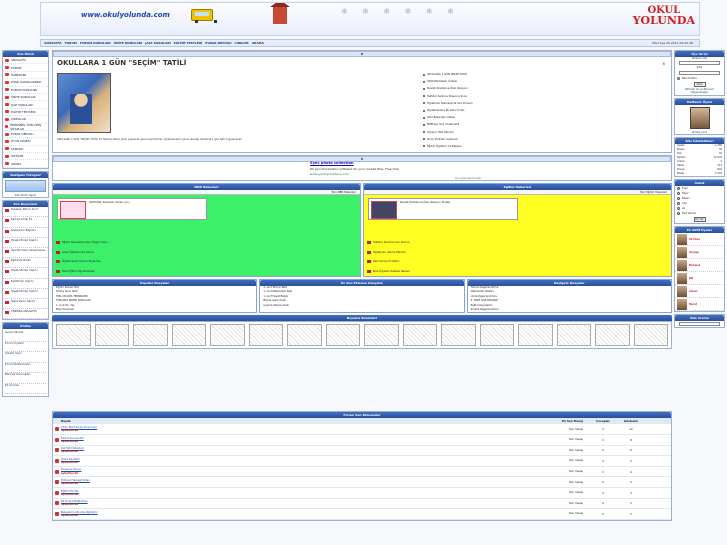 The width and height of the screenshot is (727, 545). What do you see at coordinates (25, 243) in the screenshot?
I see `announcement-item: Haseki Birleri Yapımı` at bounding box center [25, 243].